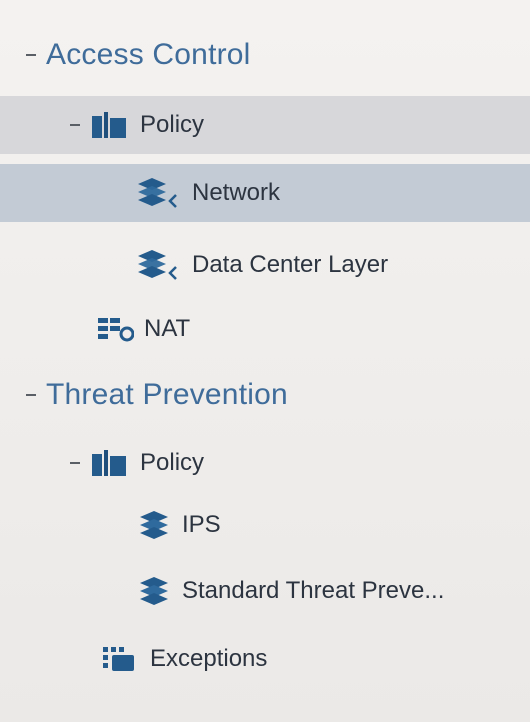 This screenshot has height=722, width=530. Describe the element at coordinates (265, 329) in the screenshot. I see `tree-node-nat: NAT` at that location.